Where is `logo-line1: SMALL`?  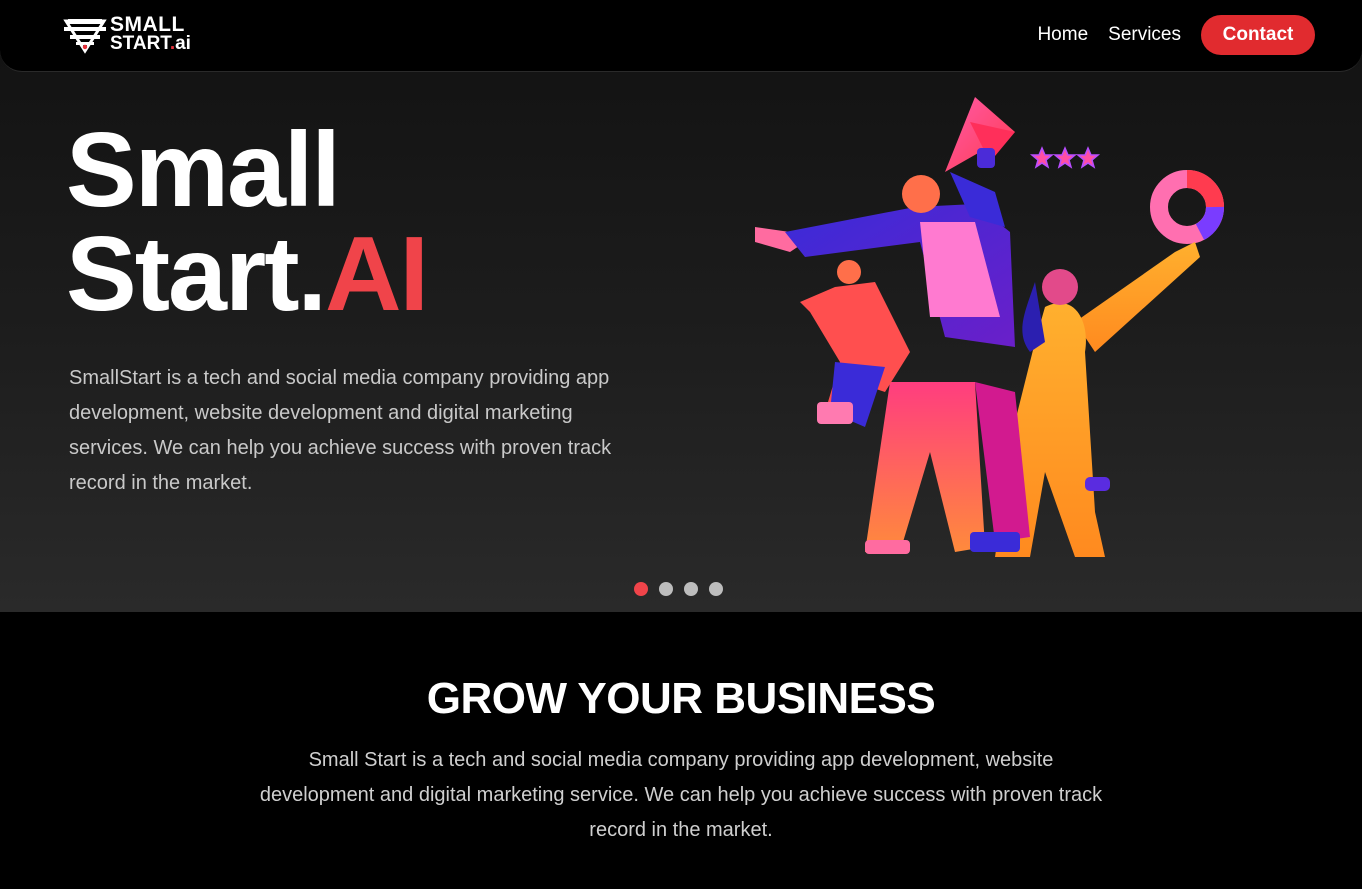 logo-line1: SMALL is located at coordinates (147, 24).